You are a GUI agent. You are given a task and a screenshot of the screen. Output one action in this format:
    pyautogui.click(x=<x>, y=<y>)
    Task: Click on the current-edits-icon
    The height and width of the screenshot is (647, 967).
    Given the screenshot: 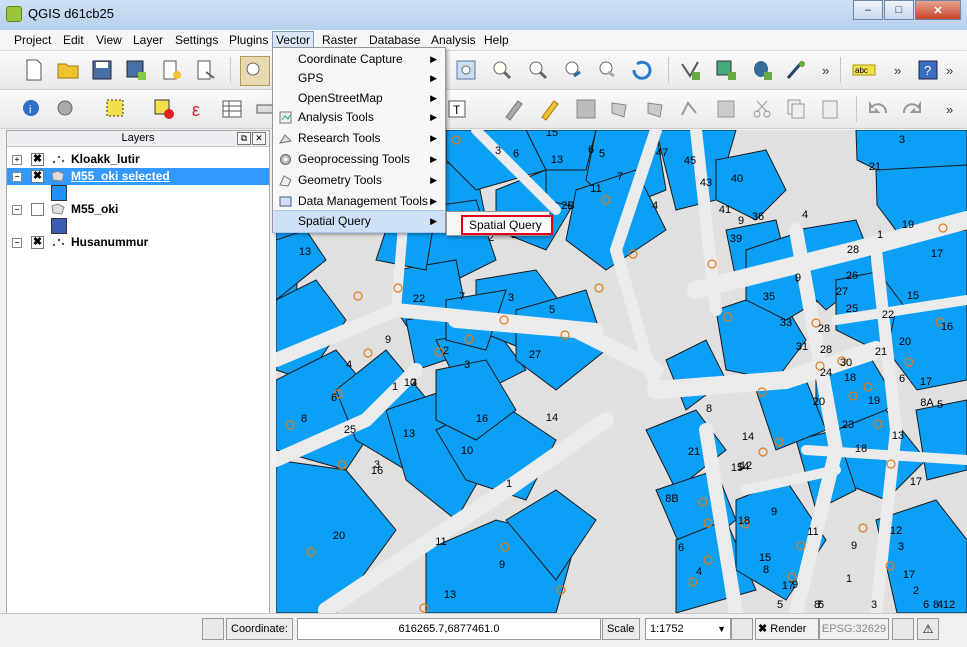 What is the action you would take?
    pyautogui.click(x=514, y=109)
    